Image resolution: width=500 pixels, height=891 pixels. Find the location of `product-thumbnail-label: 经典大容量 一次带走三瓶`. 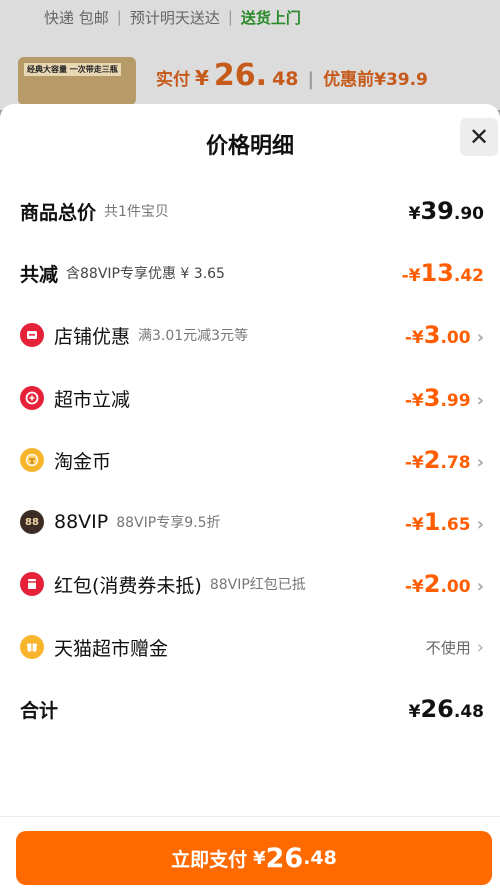

product-thumbnail-label: 经典大容量 一次带走三瓶 is located at coordinates (72, 69).